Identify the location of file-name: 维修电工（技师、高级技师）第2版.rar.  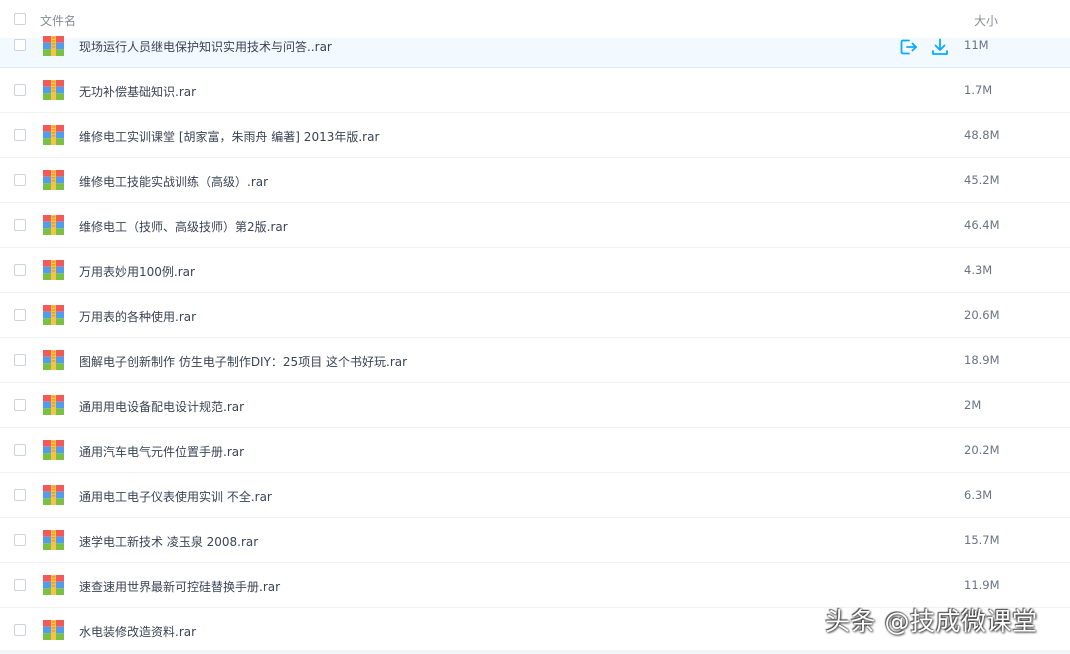
(183, 226).